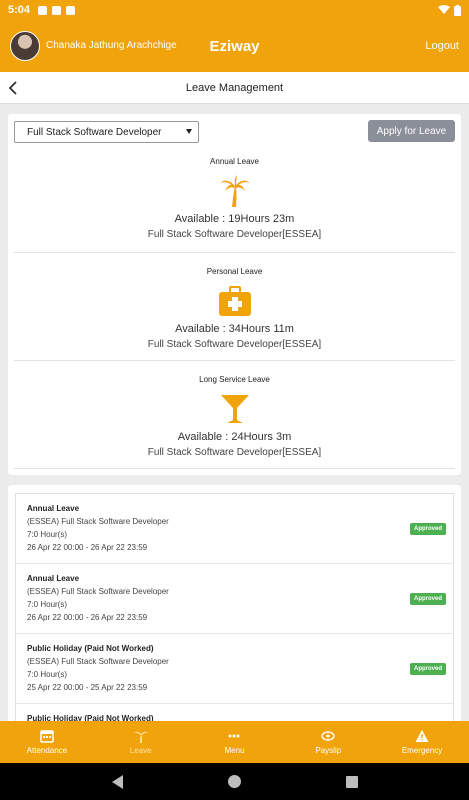  Describe the element at coordinates (234, 437) in the screenshot. I see `leave-available: Available : 24Hours 3m` at that location.